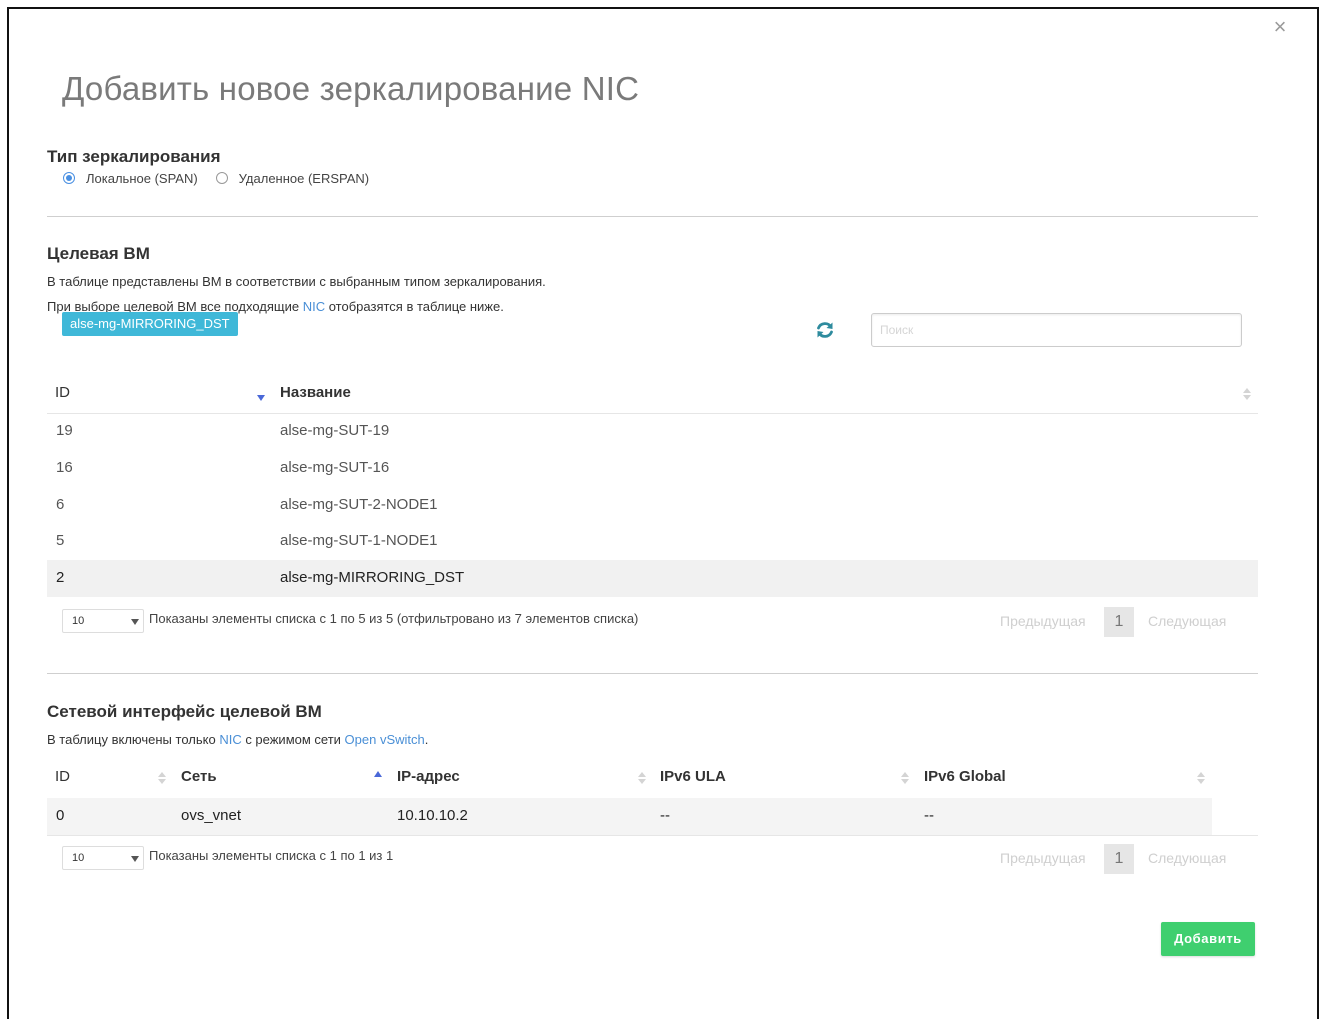  I want to click on radio-unchecked-icon, so click(221, 178).